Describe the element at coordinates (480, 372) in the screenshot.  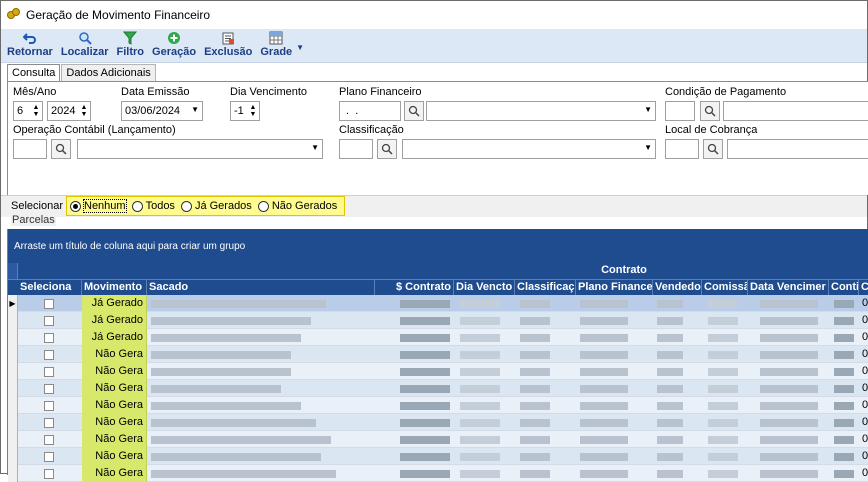
I see `row-dia-vencto` at that location.